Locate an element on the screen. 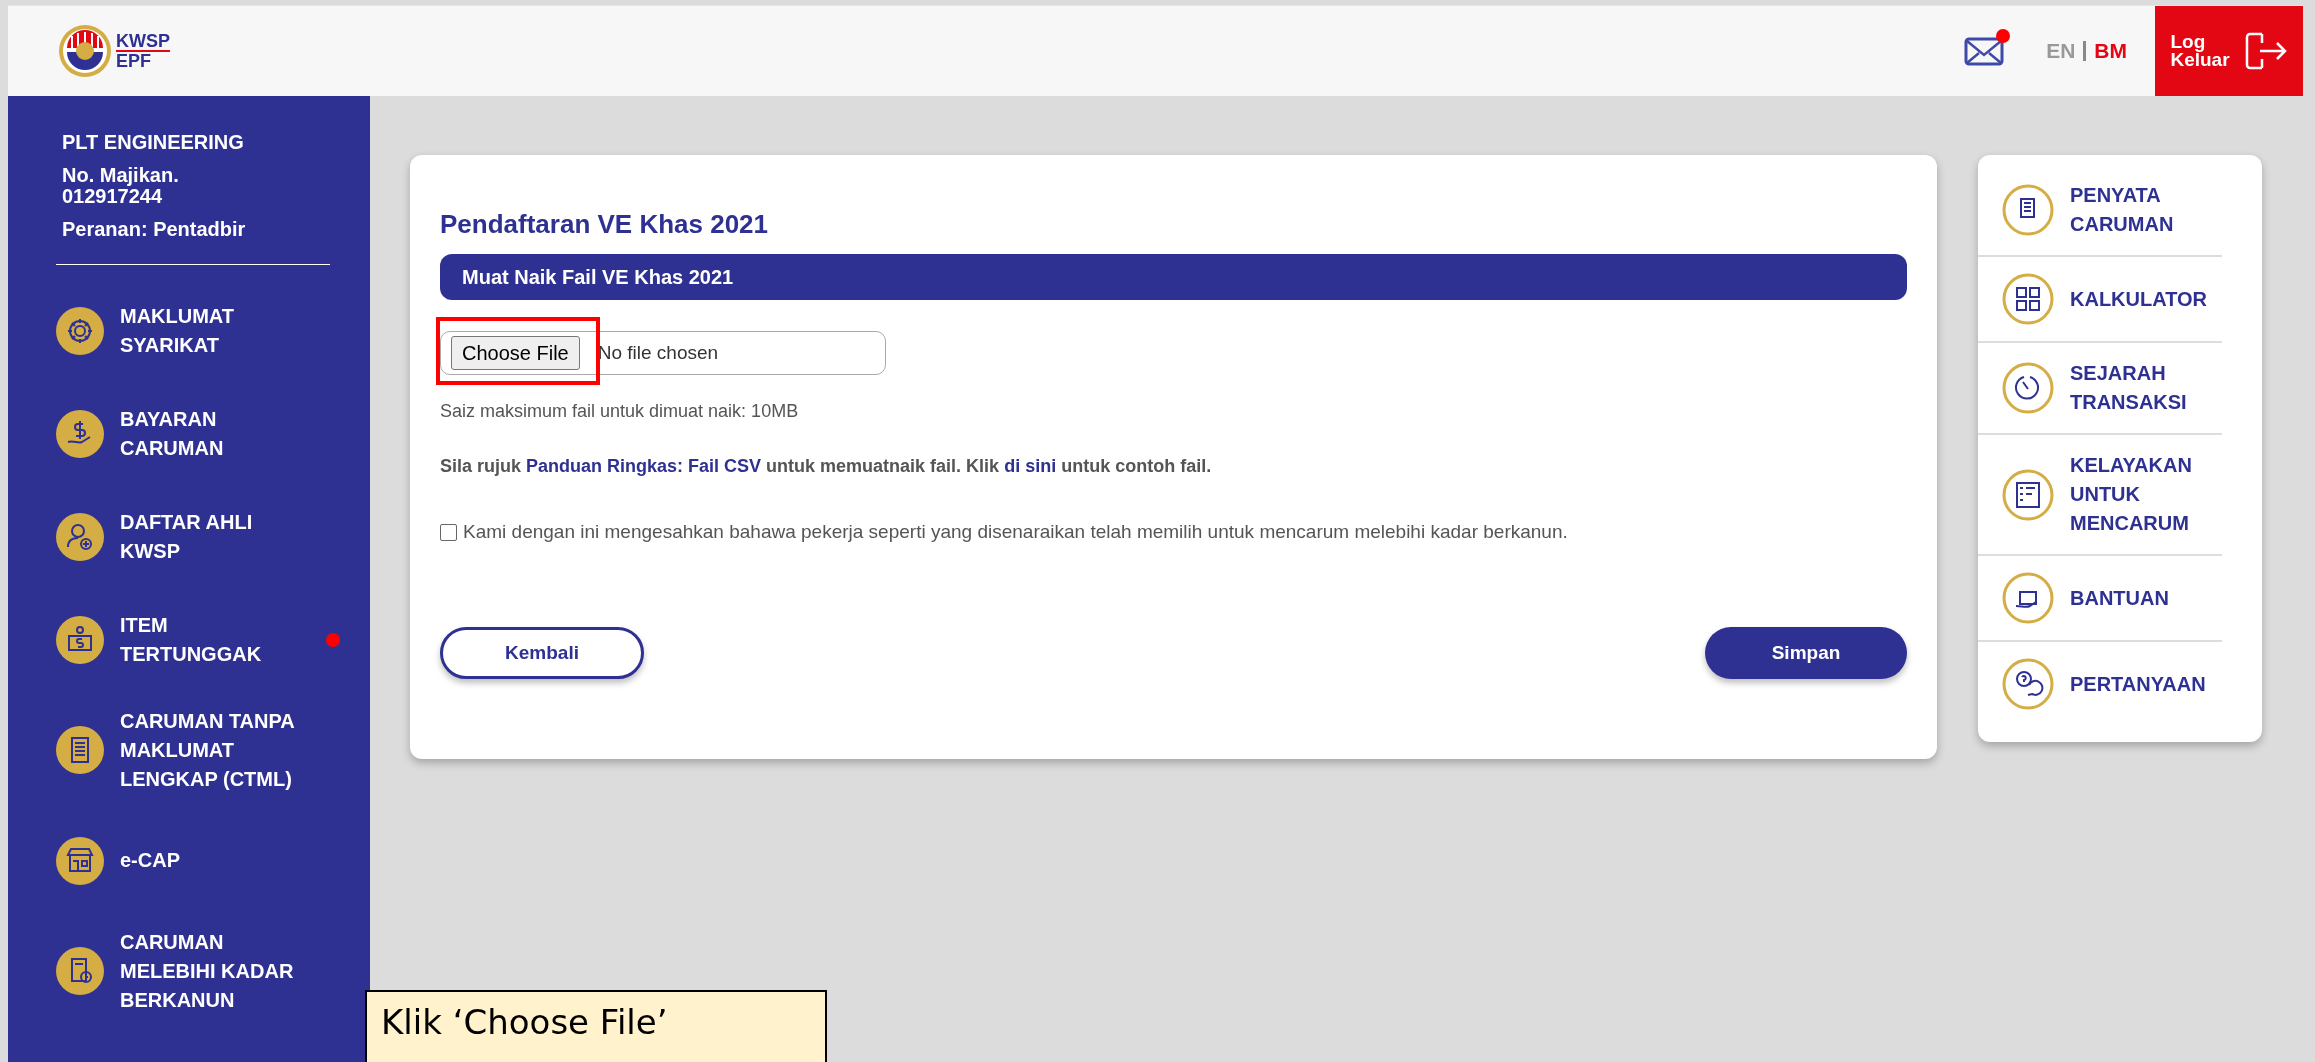 Image resolution: width=2315 pixels, height=1062 pixels. logo-text: EPF is located at coordinates (134, 61).